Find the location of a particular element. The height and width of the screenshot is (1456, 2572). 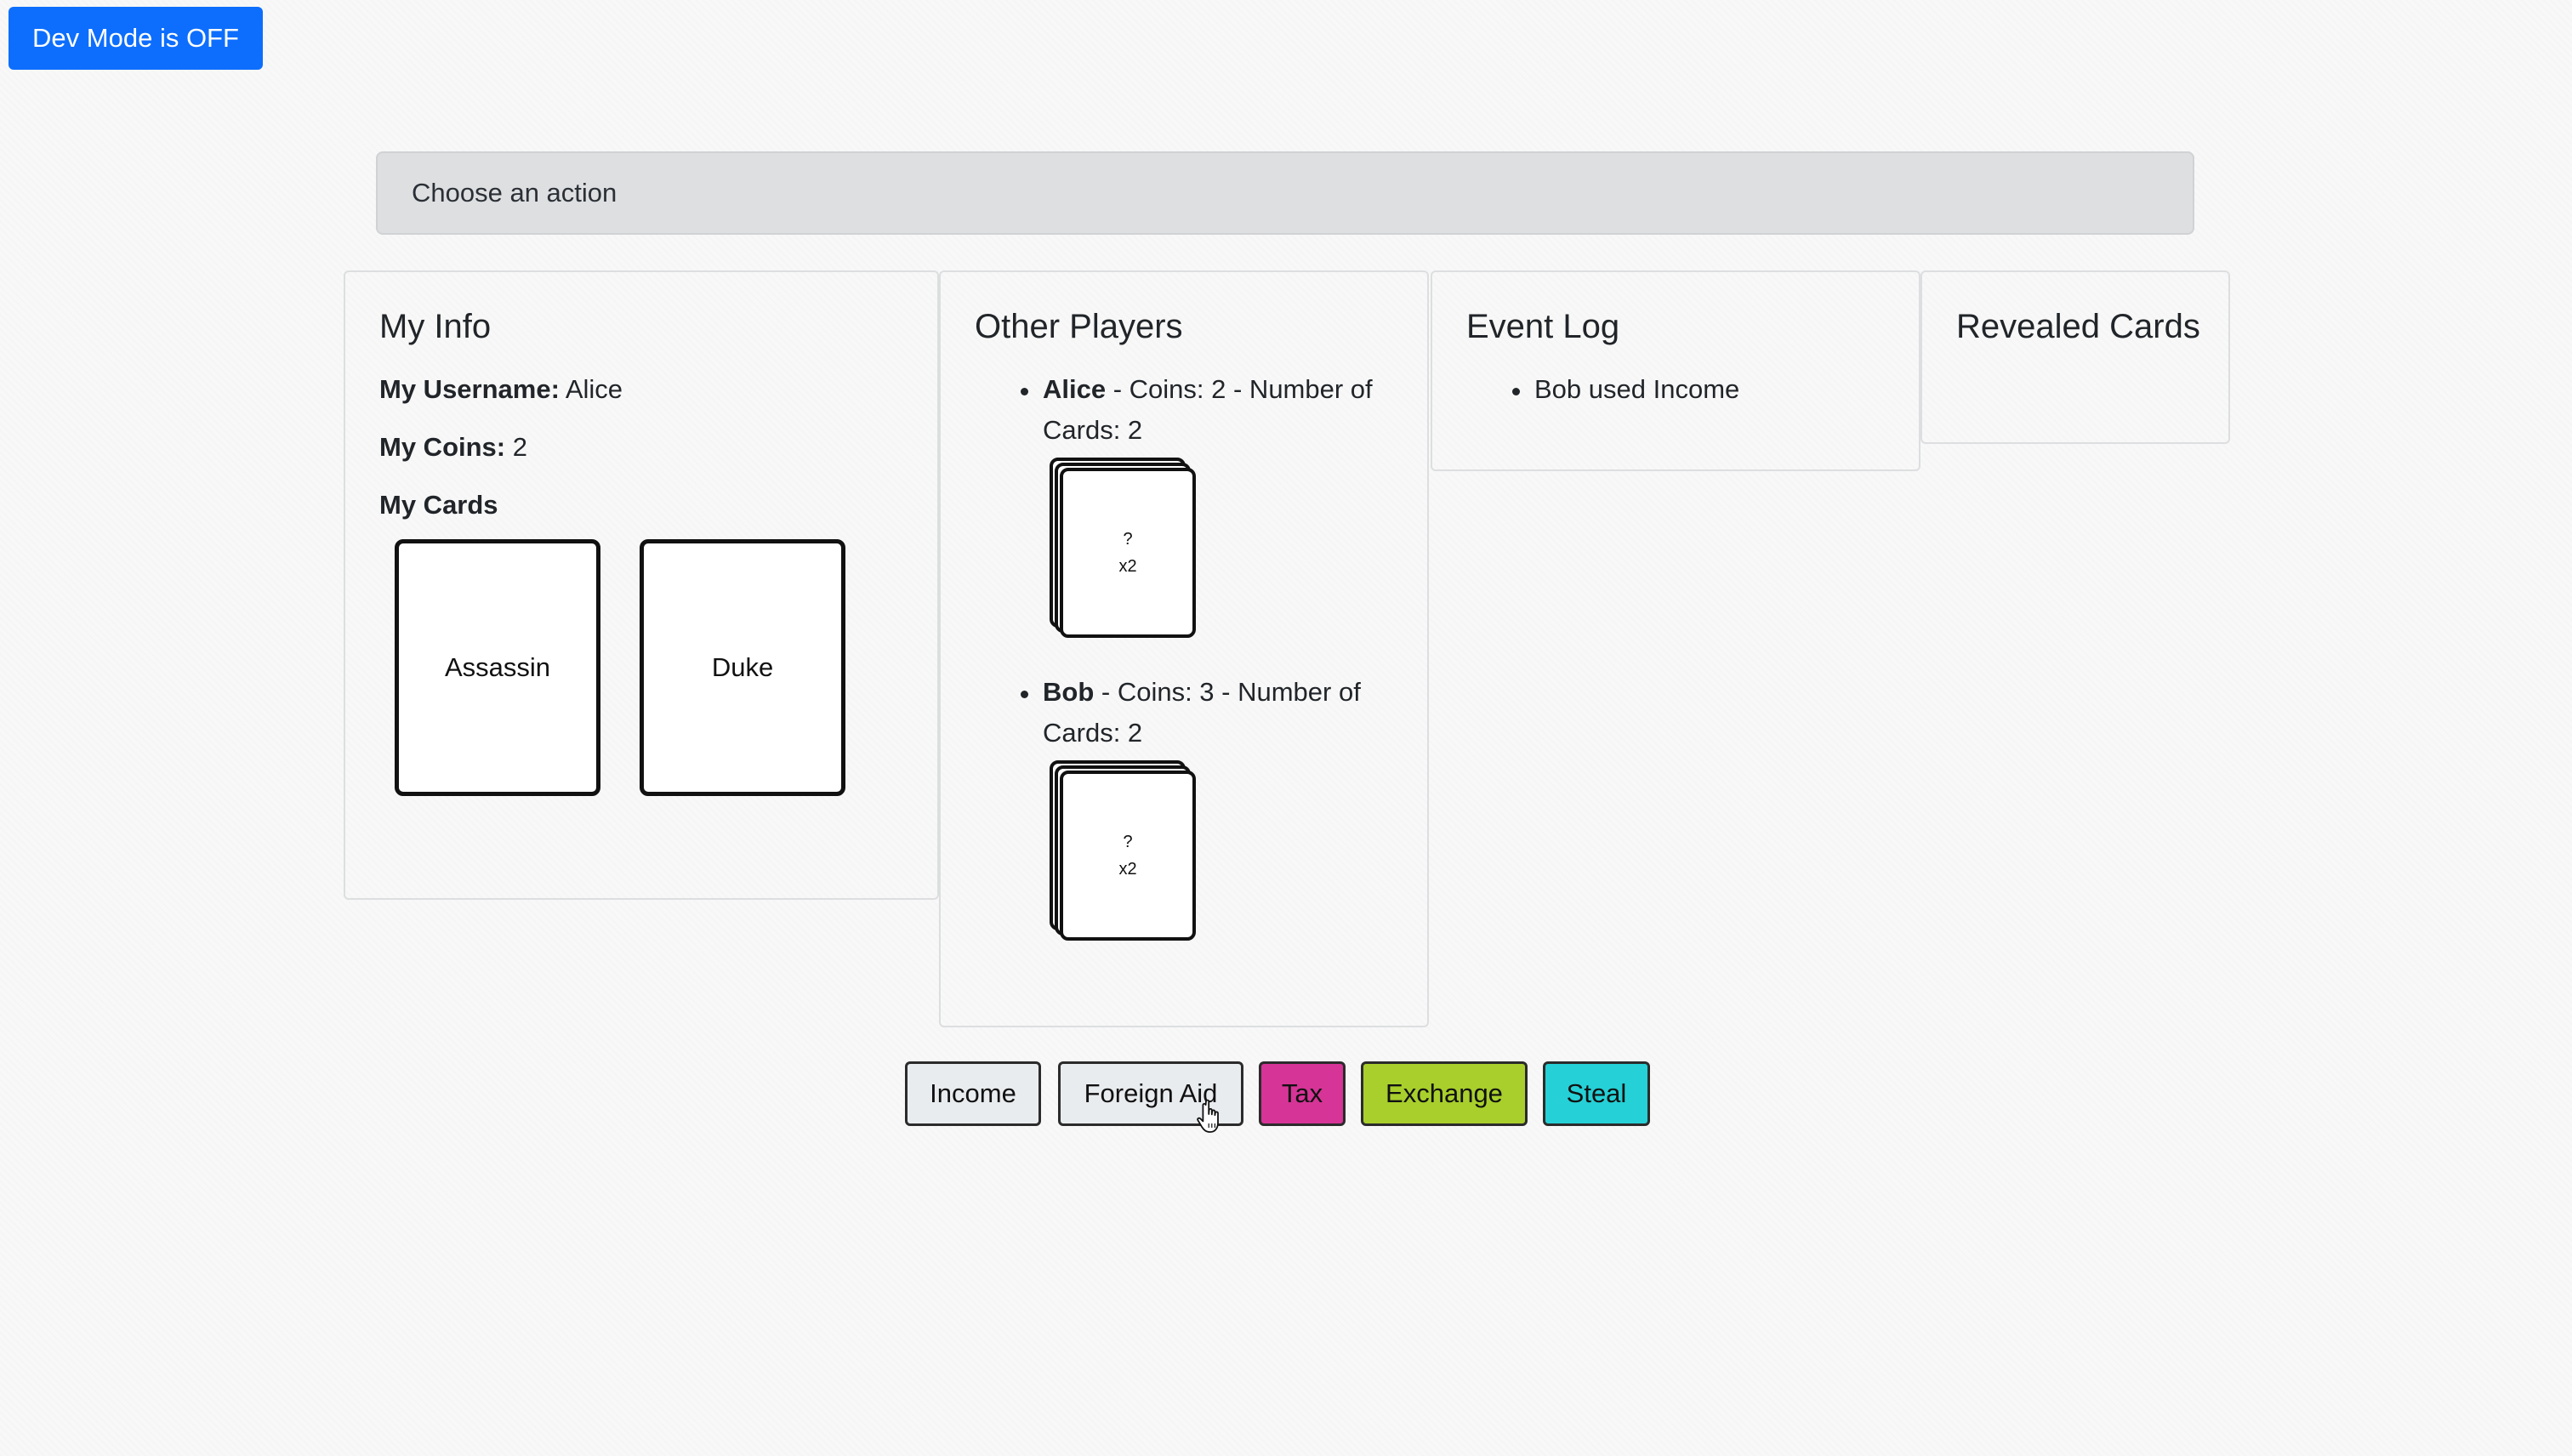

player-name: Alice is located at coordinates (1075, 389).